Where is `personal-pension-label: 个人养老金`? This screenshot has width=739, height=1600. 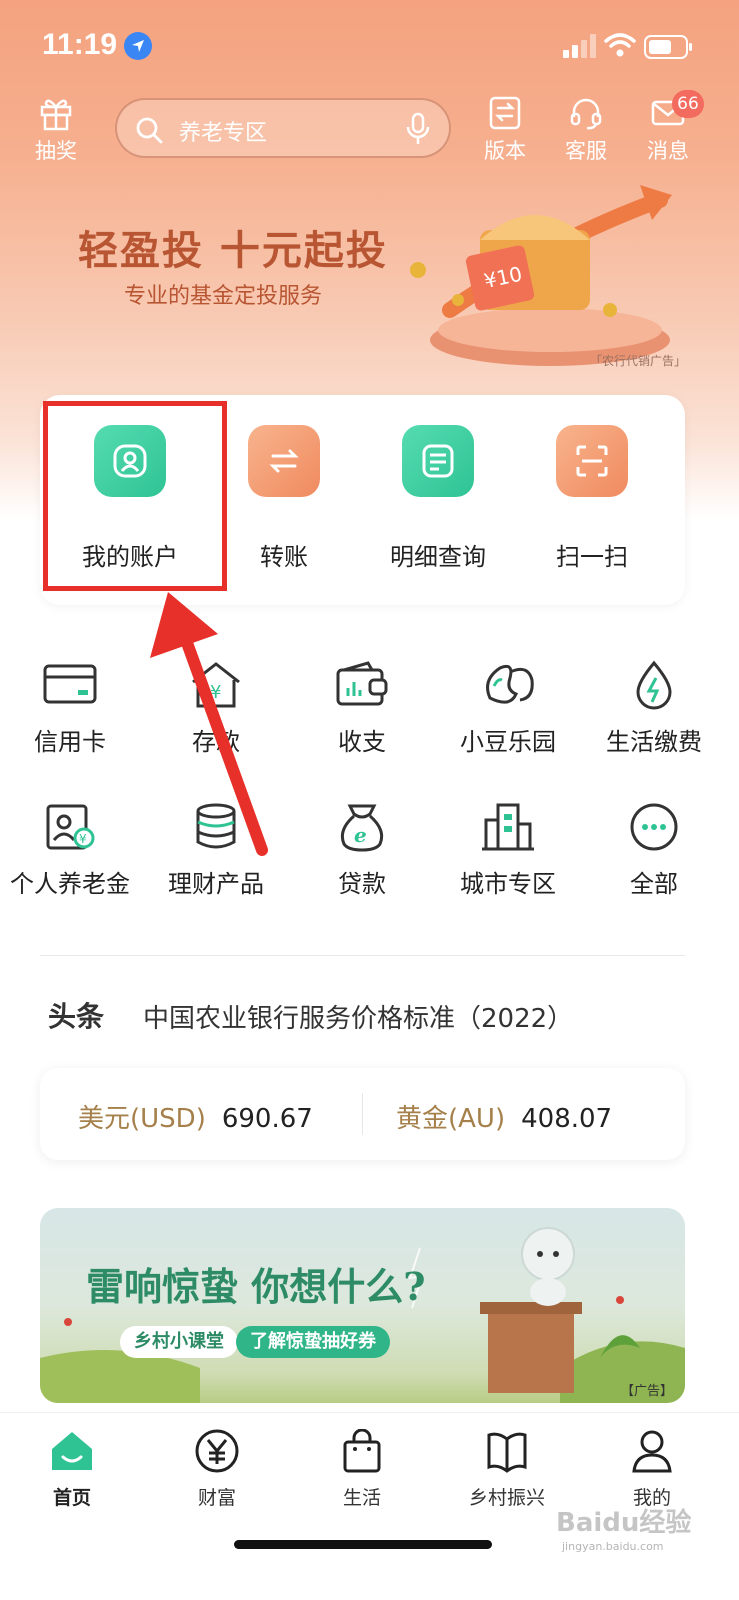 personal-pension-label: 个人养老金 is located at coordinates (70, 884).